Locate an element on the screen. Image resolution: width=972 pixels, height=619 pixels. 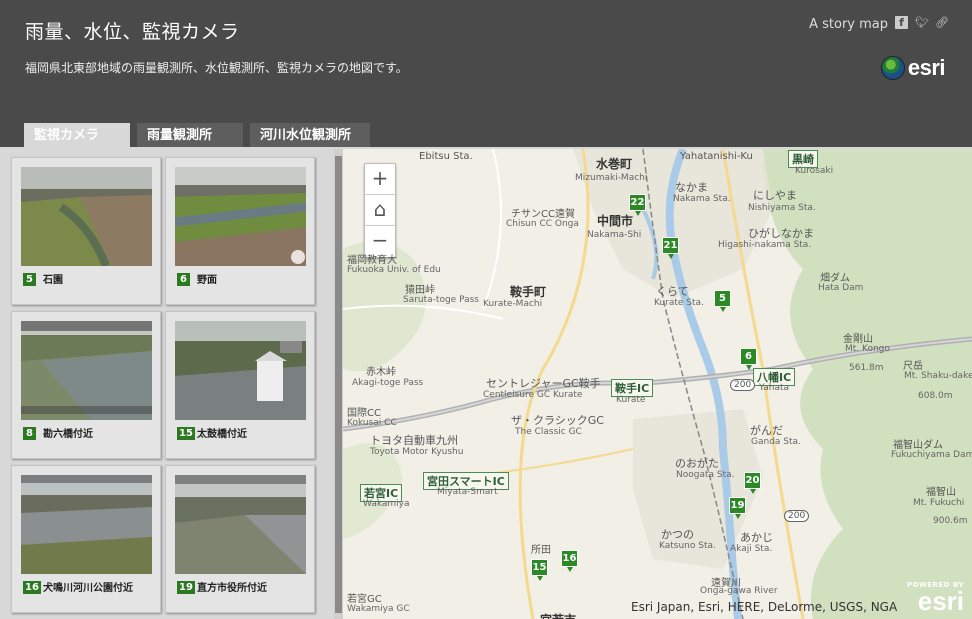
share-buttons: f 🐦︎ 🔗︎ is located at coordinates (922, 22).